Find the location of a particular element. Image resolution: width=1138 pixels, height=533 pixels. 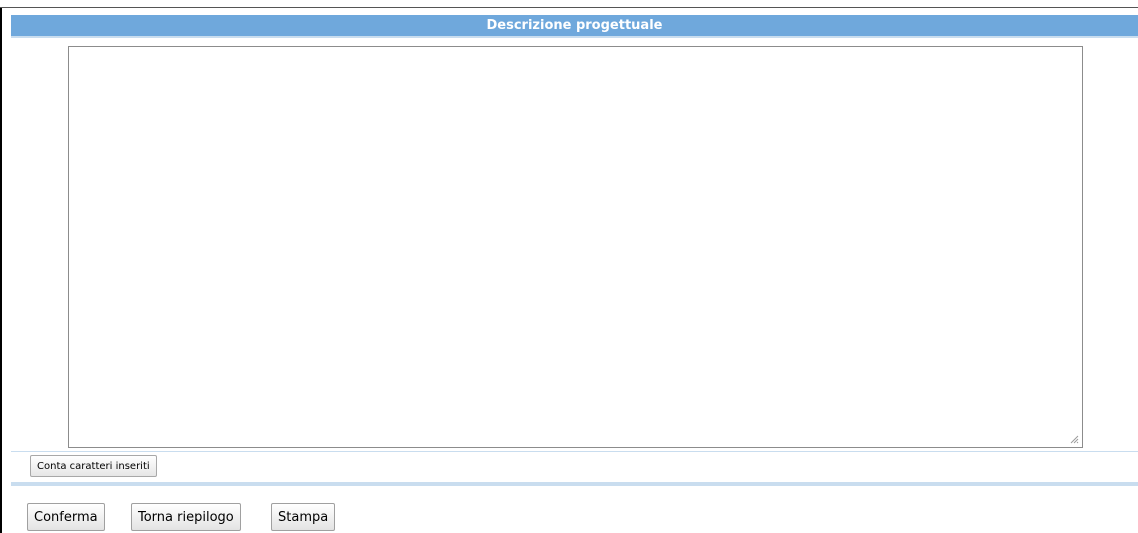

section-divider is located at coordinates (574, 451).